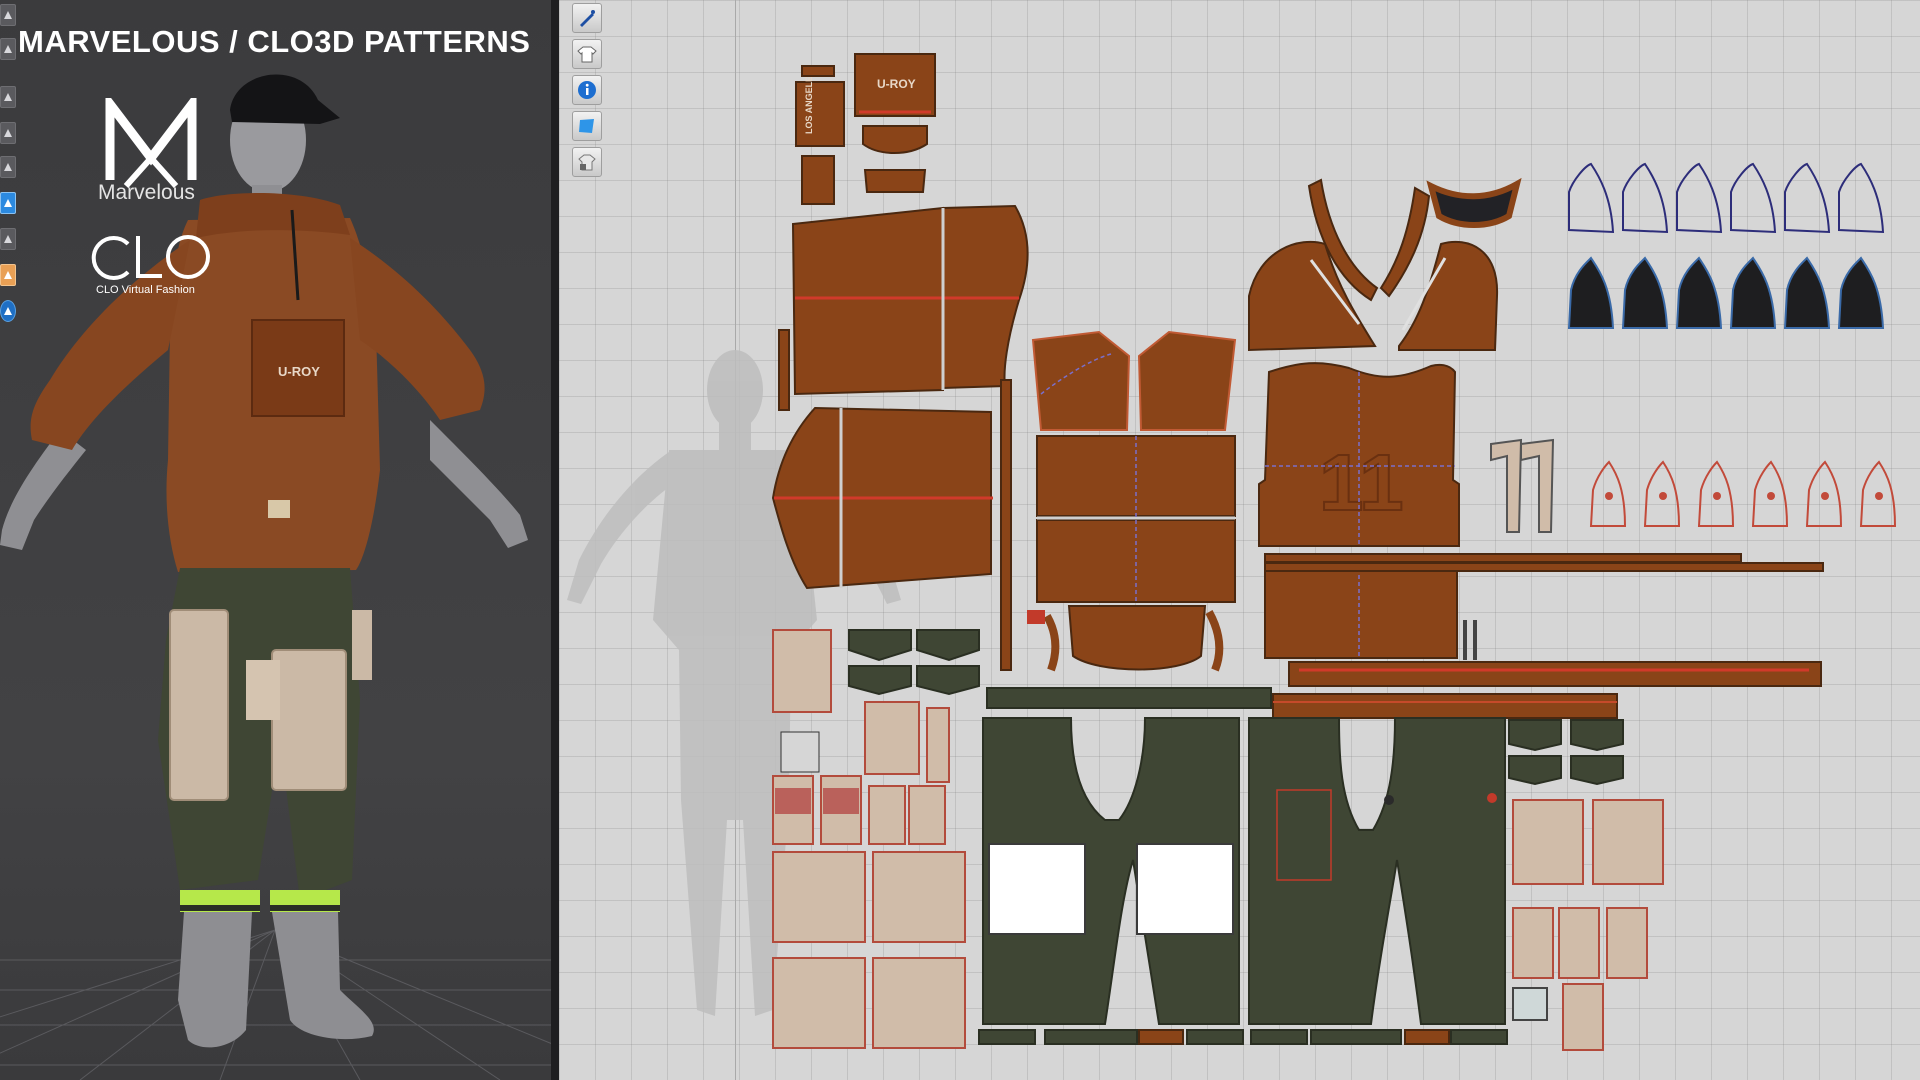 This screenshot has height=1080, width=1920. I want to click on chest-logo-print: U-ROY, so click(299, 371).